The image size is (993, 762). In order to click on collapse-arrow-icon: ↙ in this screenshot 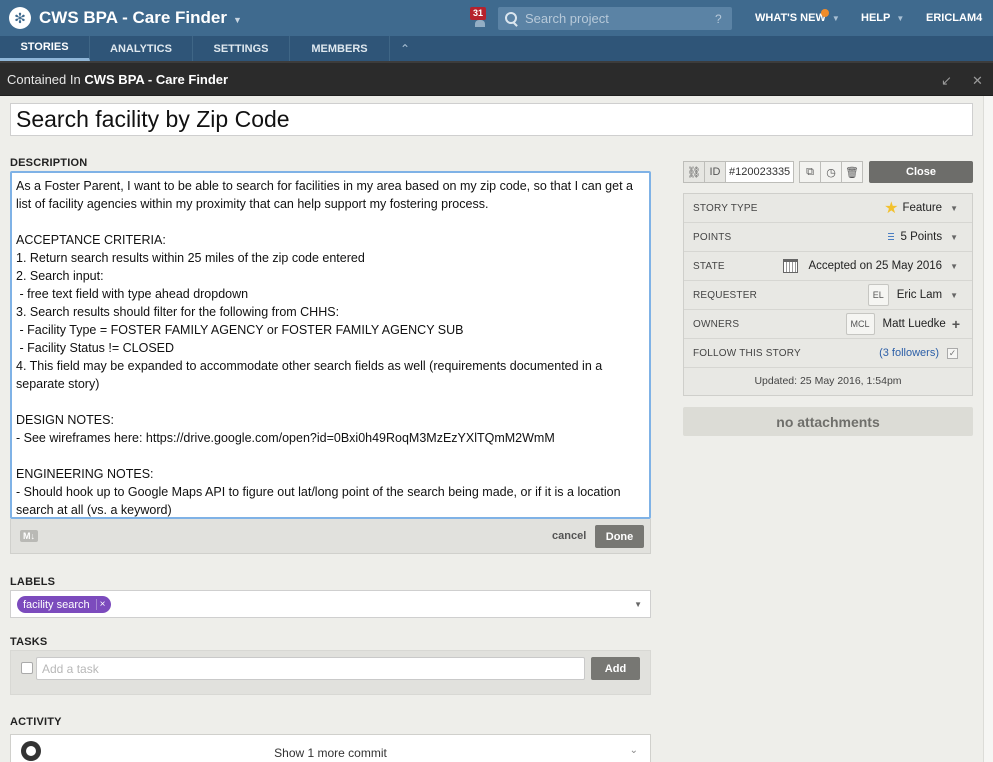, I will do `click(946, 81)`.